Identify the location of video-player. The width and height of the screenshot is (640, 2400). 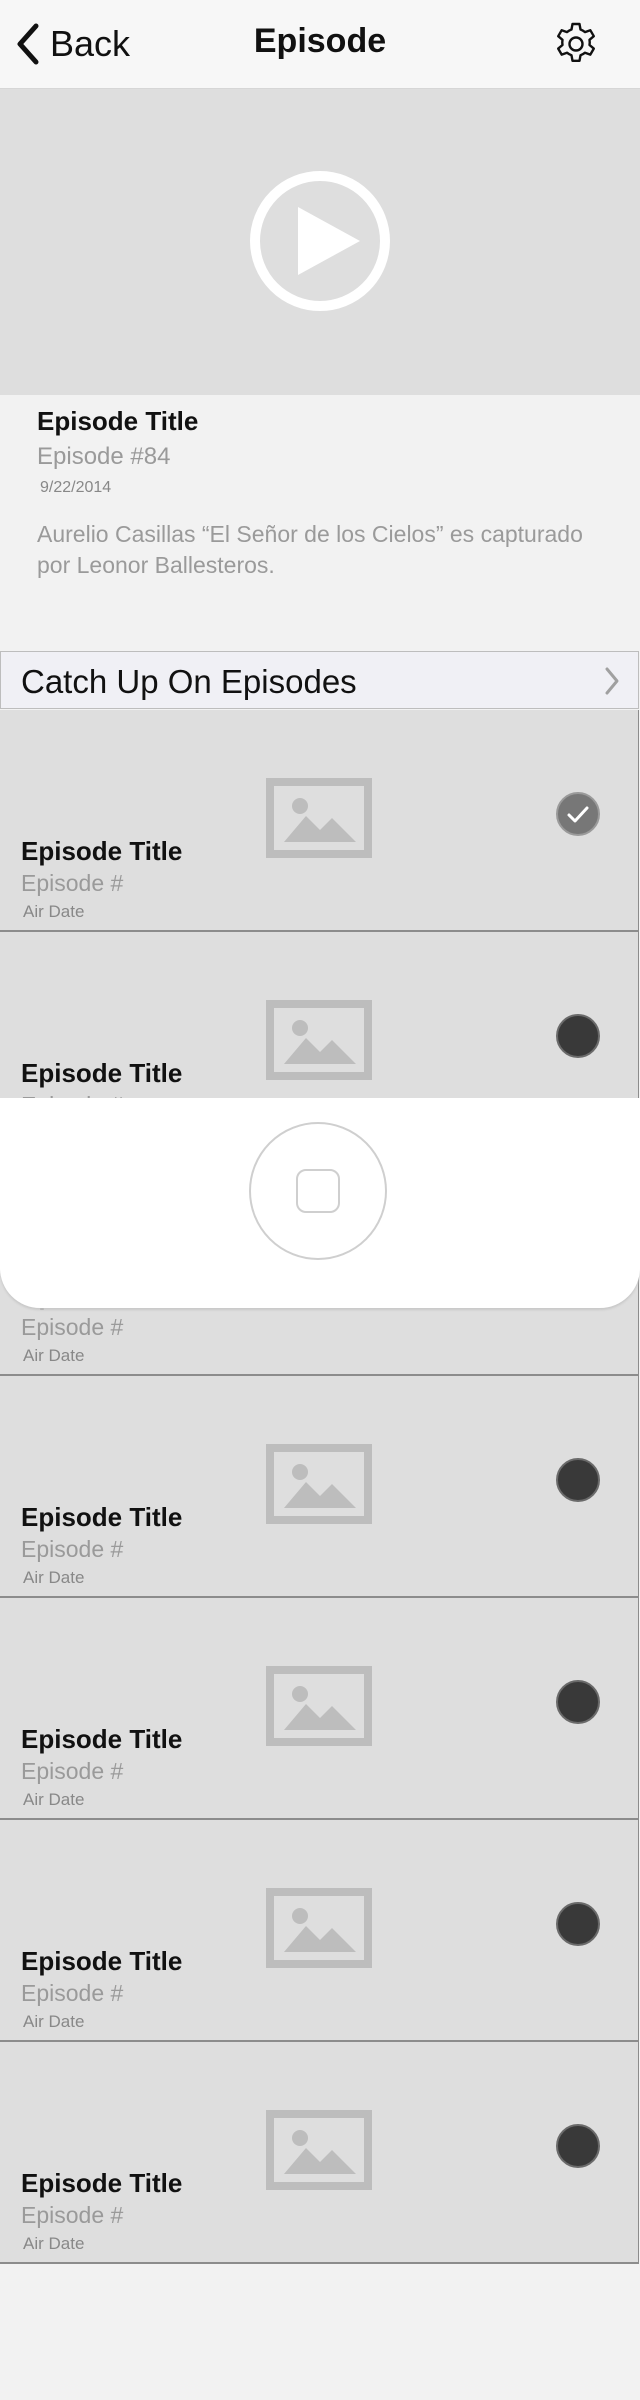
(320, 242).